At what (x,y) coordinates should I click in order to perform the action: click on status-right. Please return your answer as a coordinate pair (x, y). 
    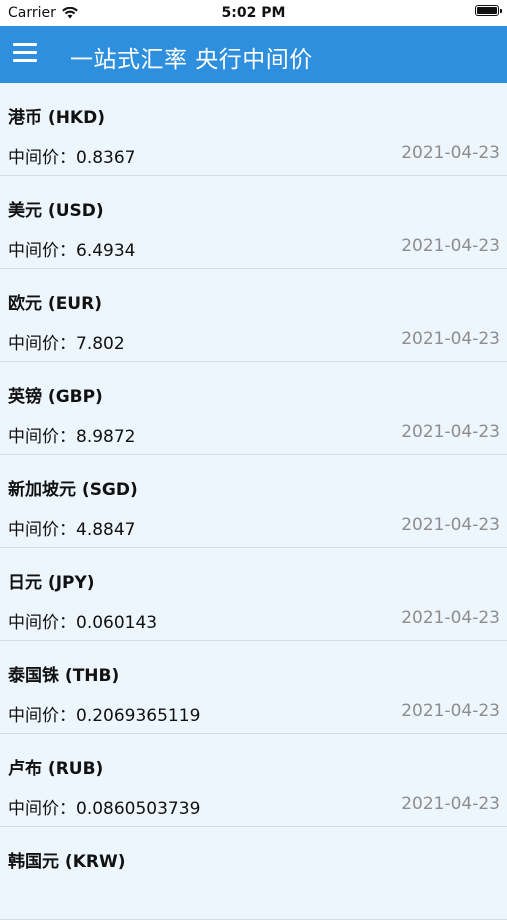
    Looking at the image, I should click on (488, 10).